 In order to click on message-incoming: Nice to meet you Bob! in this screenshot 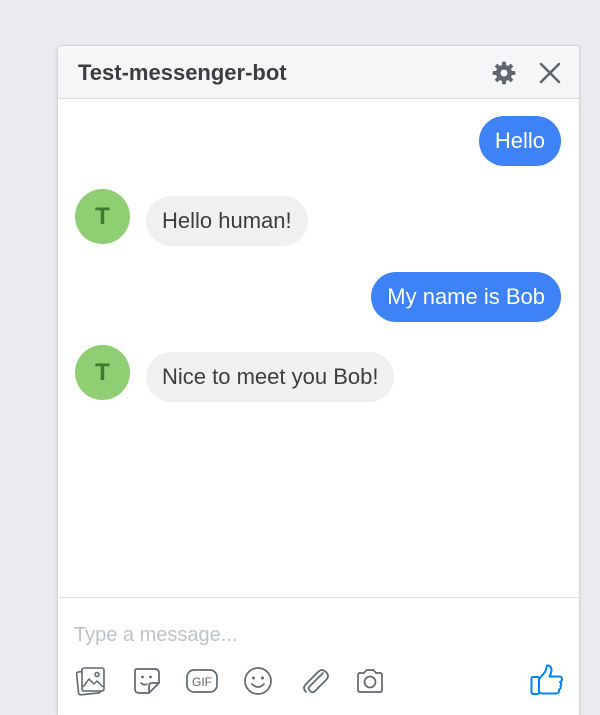, I will do `click(270, 377)`.